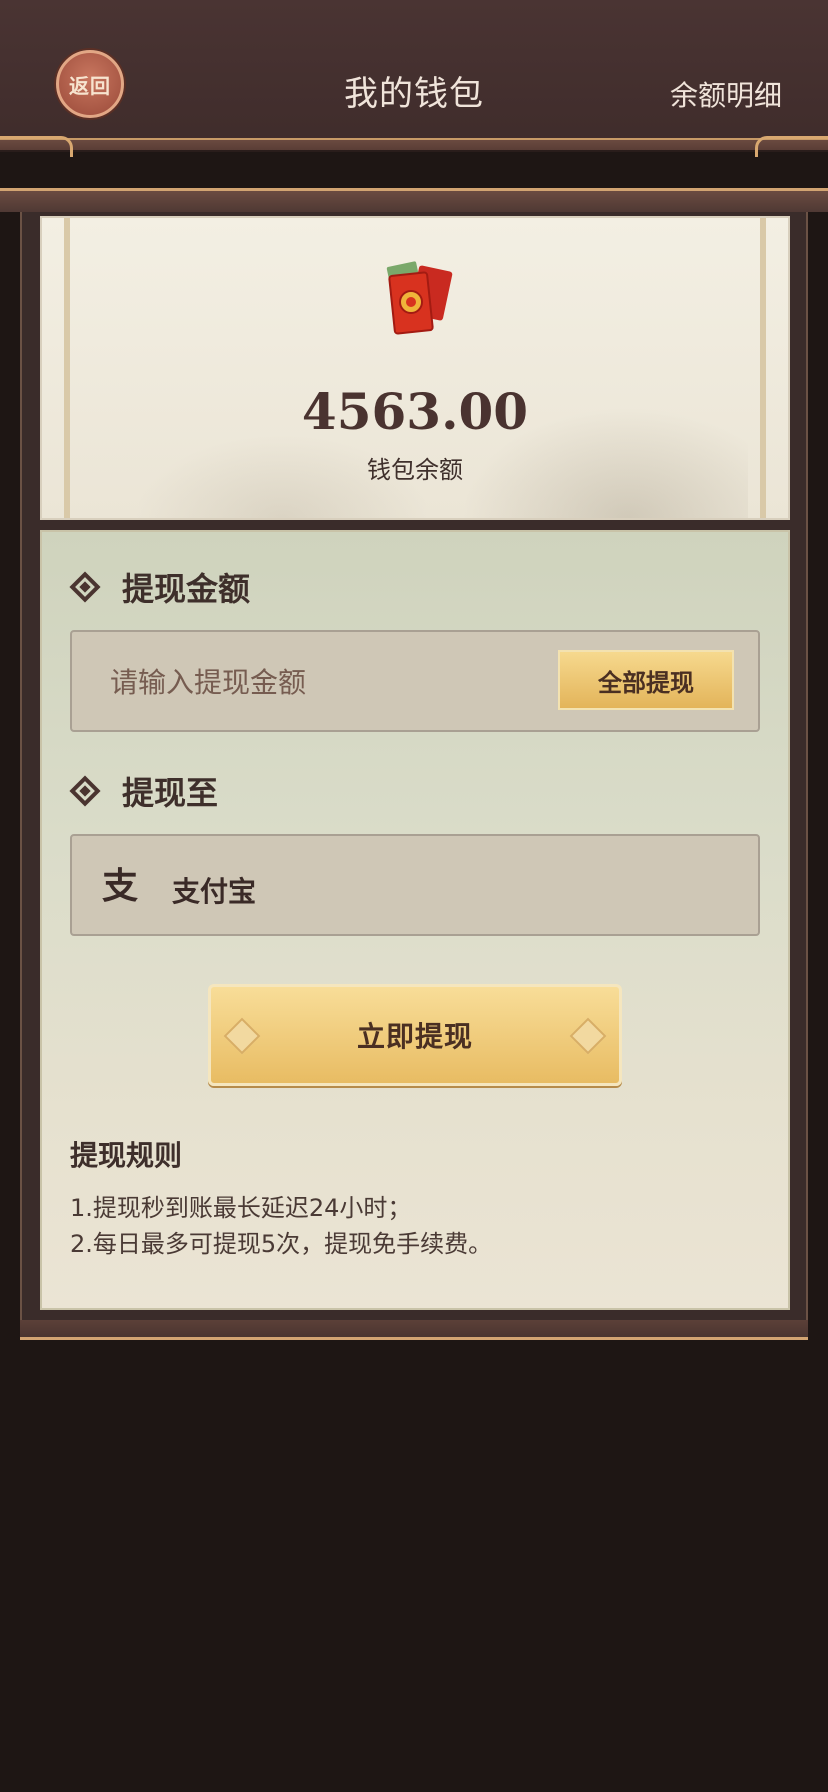 This screenshot has width=828, height=1792. Describe the element at coordinates (36, 146) in the screenshot. I see `header-trim-corner-left` at that location.